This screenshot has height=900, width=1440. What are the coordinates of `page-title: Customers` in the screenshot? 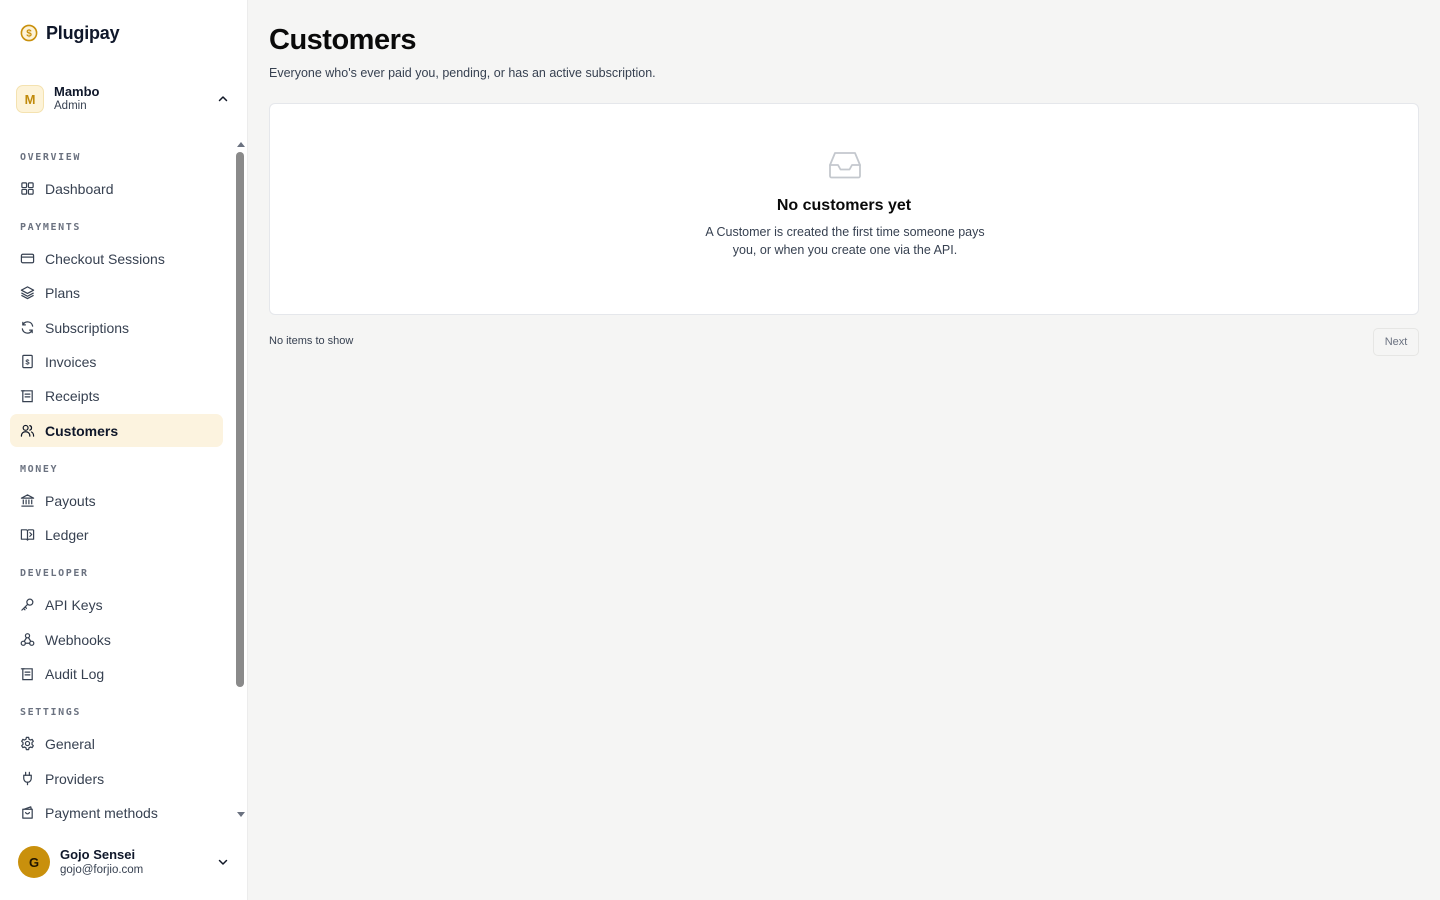 It's located at (343, 40).